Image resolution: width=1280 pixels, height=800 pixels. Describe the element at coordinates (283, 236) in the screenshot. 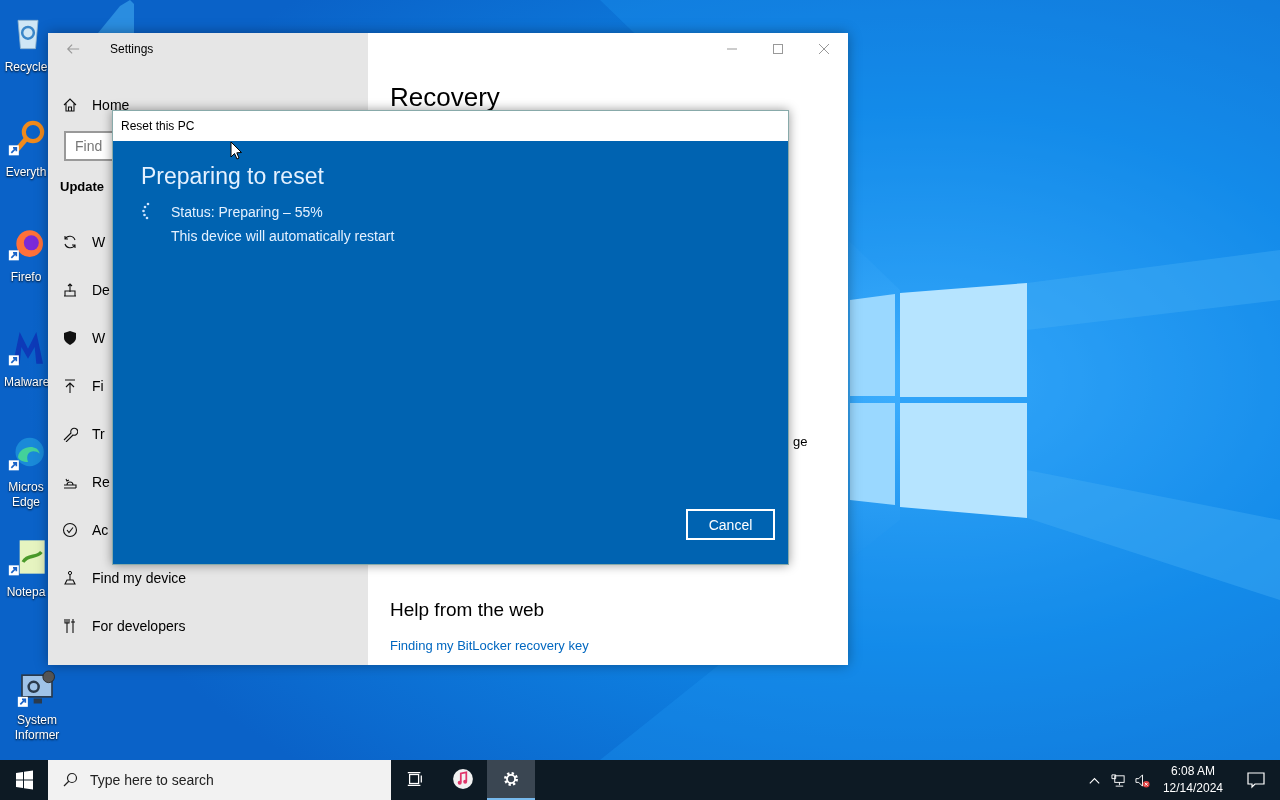

I see `restart-note: This device will automatically restart` at that location.